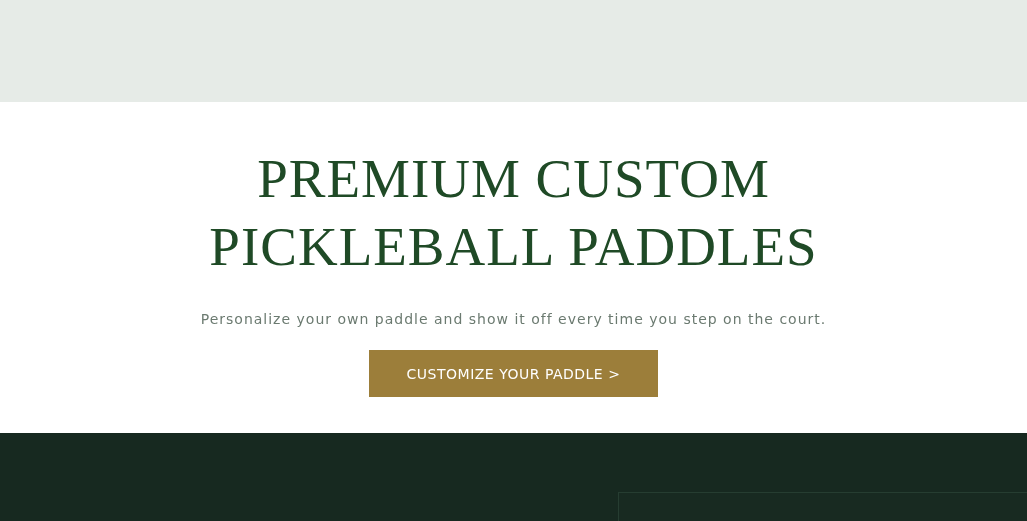 This screenshot has width=1027, height=521. I want to click on hero-subtitle: Personalize your own paddle and show it off every time you step on the court., so click(513, 319).